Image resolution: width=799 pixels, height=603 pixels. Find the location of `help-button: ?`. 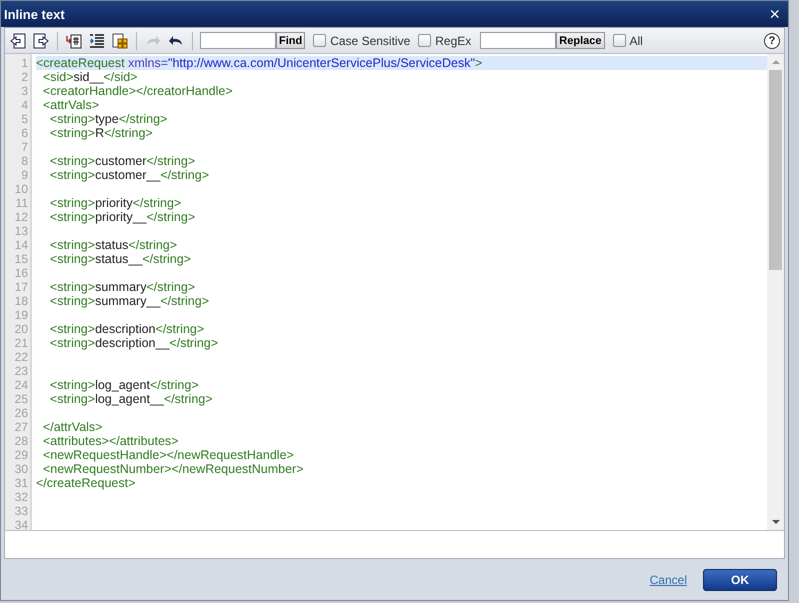

help-button: ? is located at coordinates (772, 40).